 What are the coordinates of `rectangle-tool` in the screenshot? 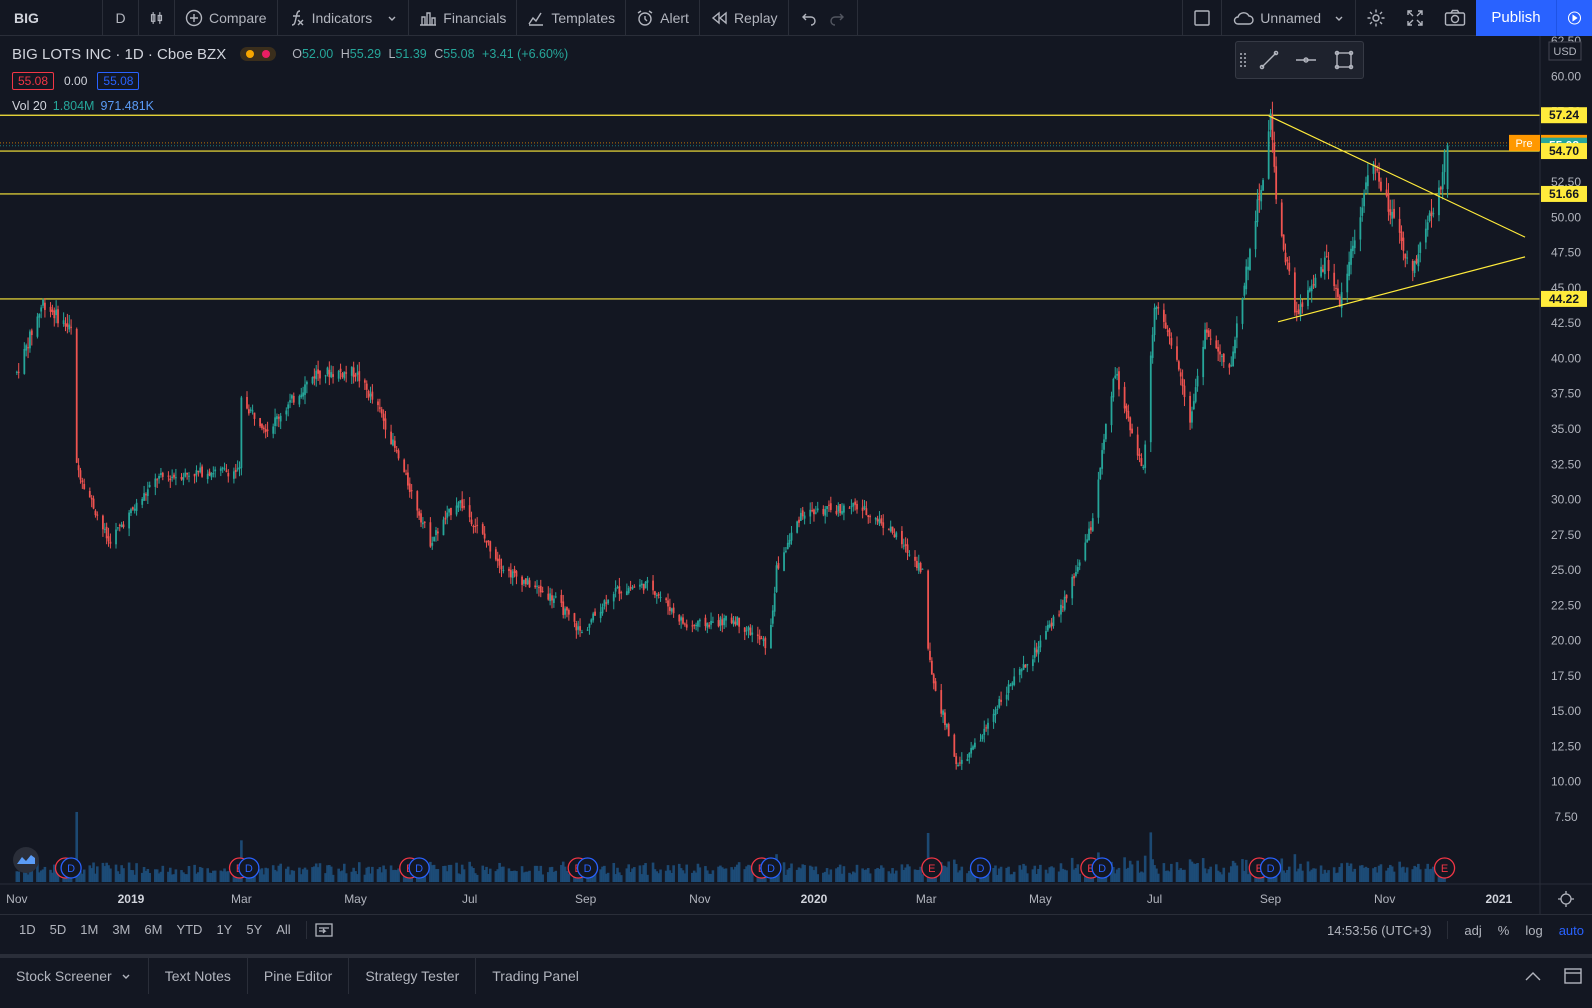 It's located at (1344, 60).